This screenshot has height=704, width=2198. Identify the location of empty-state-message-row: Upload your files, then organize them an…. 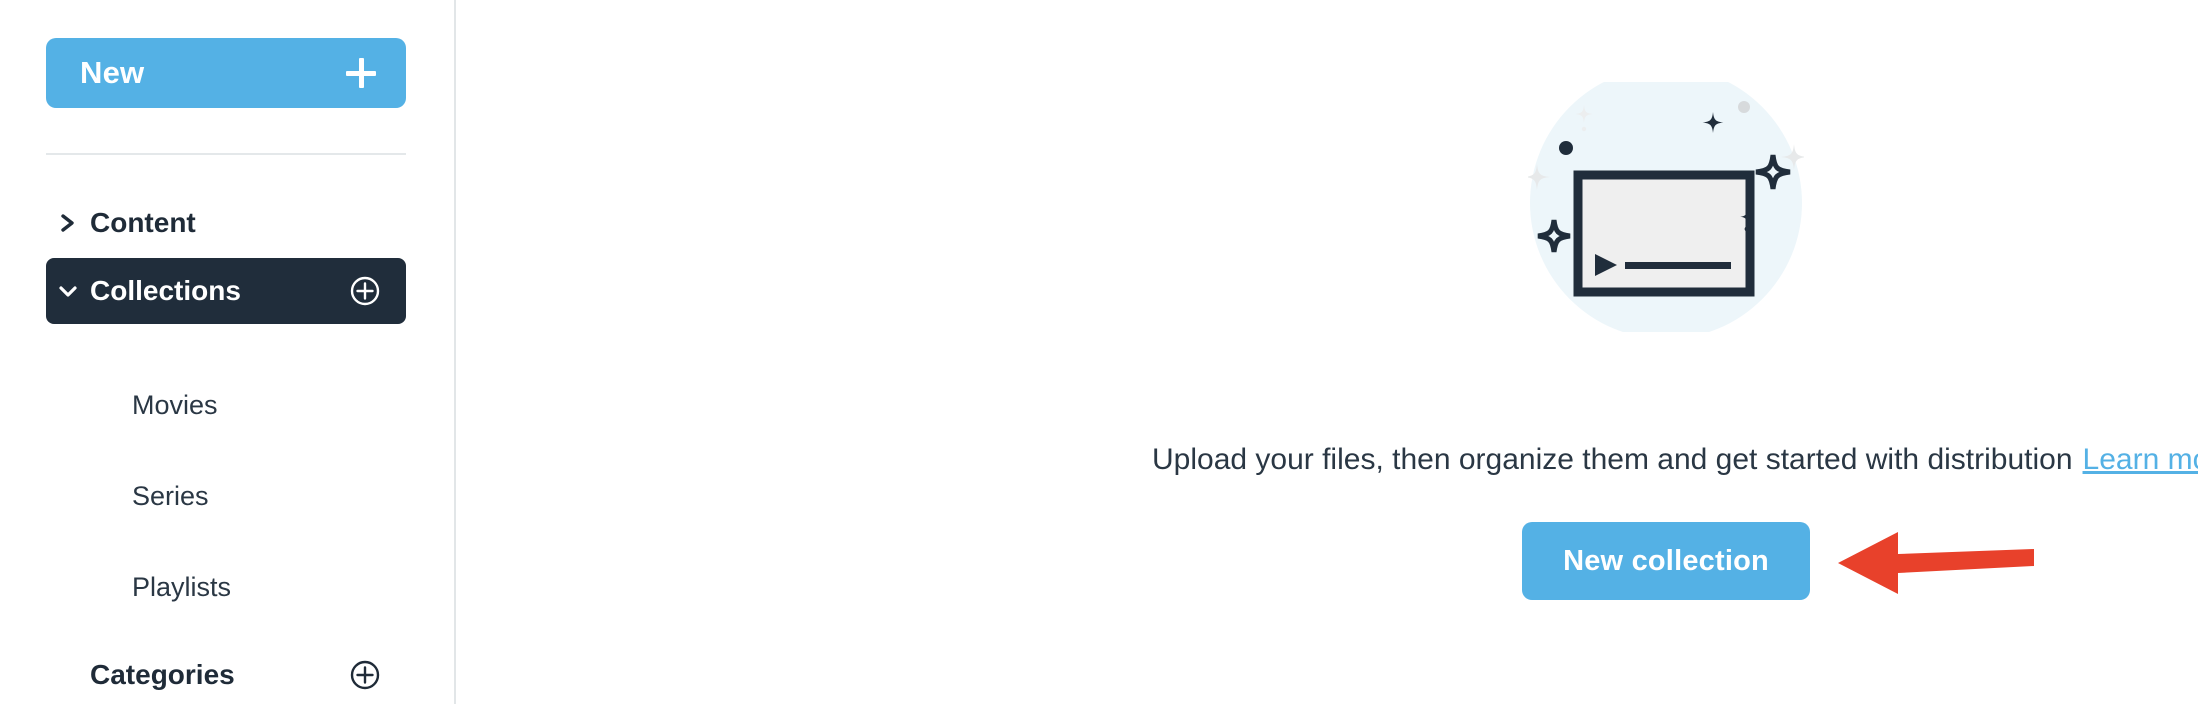
(1675, 460).